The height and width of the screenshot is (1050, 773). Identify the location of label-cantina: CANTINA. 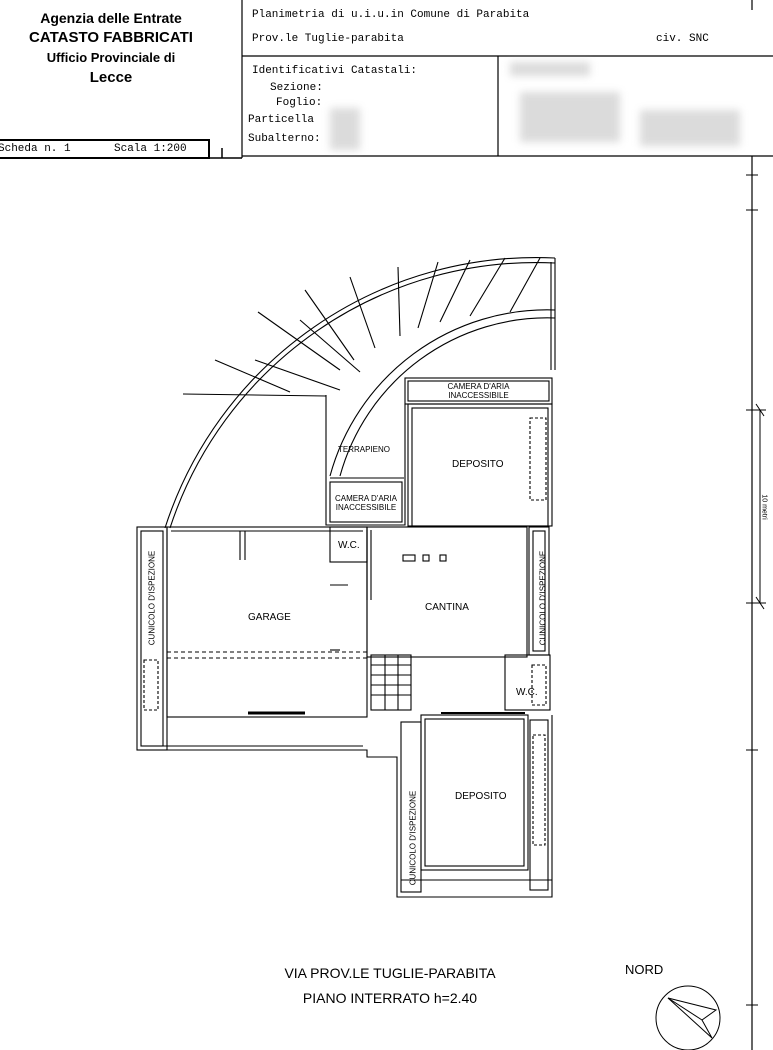
(447, 607).